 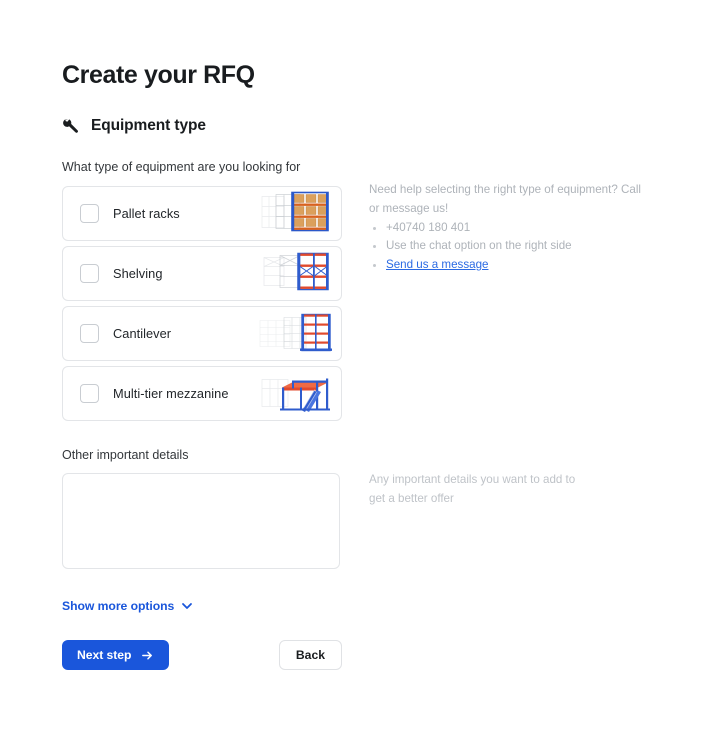 What do you see at coordinates (295, 332) in the screenshot?
I see `cantilever-thumbnail` at bounding box center [295, 332].